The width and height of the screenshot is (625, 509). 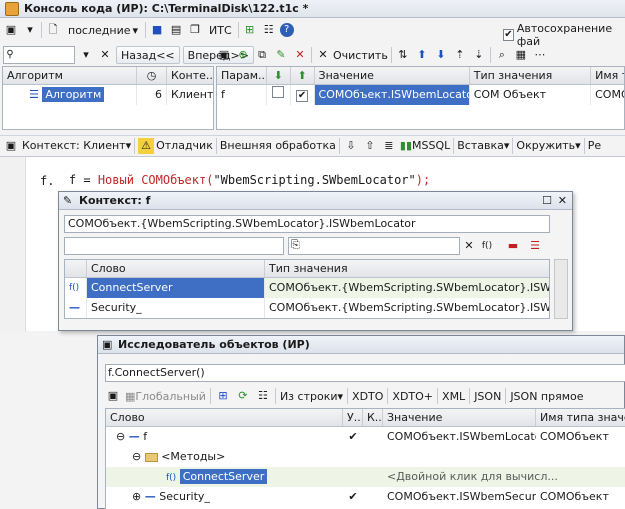 I want to click on its-button: ИТС, so click(x=220, y=30).